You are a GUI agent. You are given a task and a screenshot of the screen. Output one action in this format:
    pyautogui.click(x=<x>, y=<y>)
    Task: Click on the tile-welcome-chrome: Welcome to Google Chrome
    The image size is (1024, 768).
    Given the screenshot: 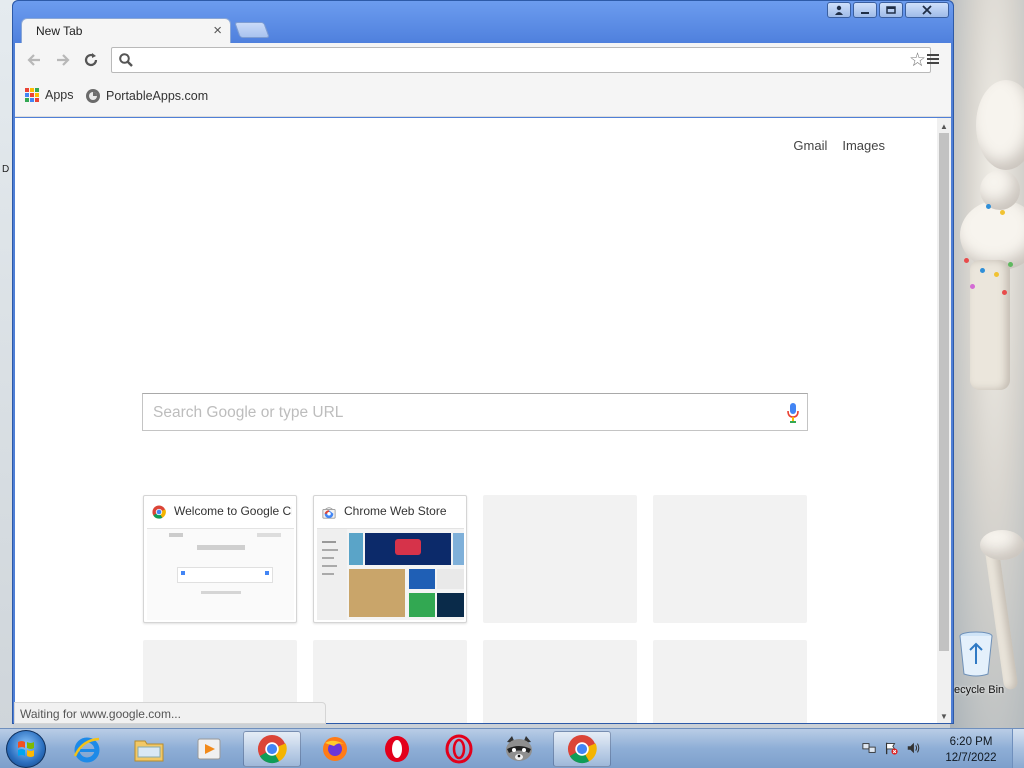 What is the action you would take?
    pyautogui.click(x=220, y=559)
    